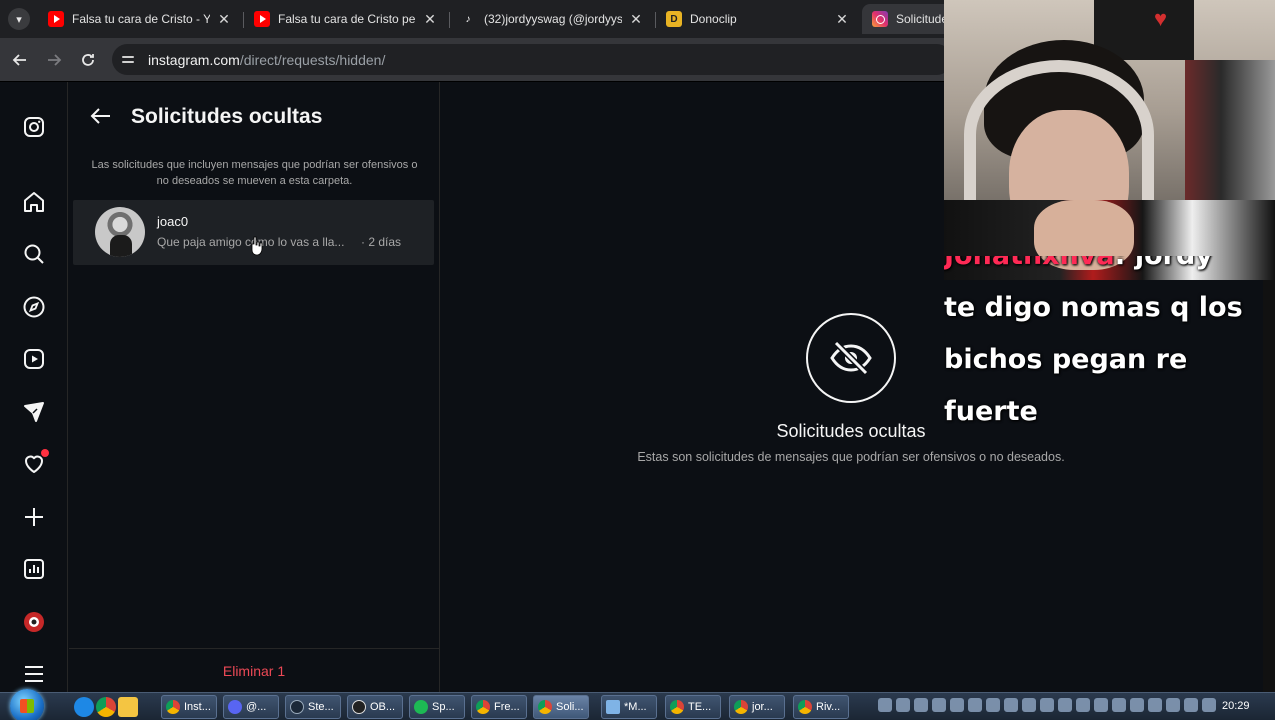 The width and height of the screenshot is (1275, 720). I want to click on donoclip-icon: D, so click(674, 19).